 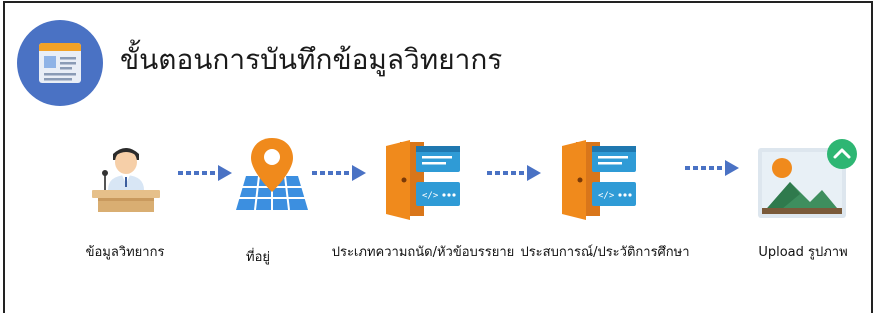 What do you see at coordinates (272, 174) in the screenshot?
I see `map-pin-icon` at bounding box center [272, 174].